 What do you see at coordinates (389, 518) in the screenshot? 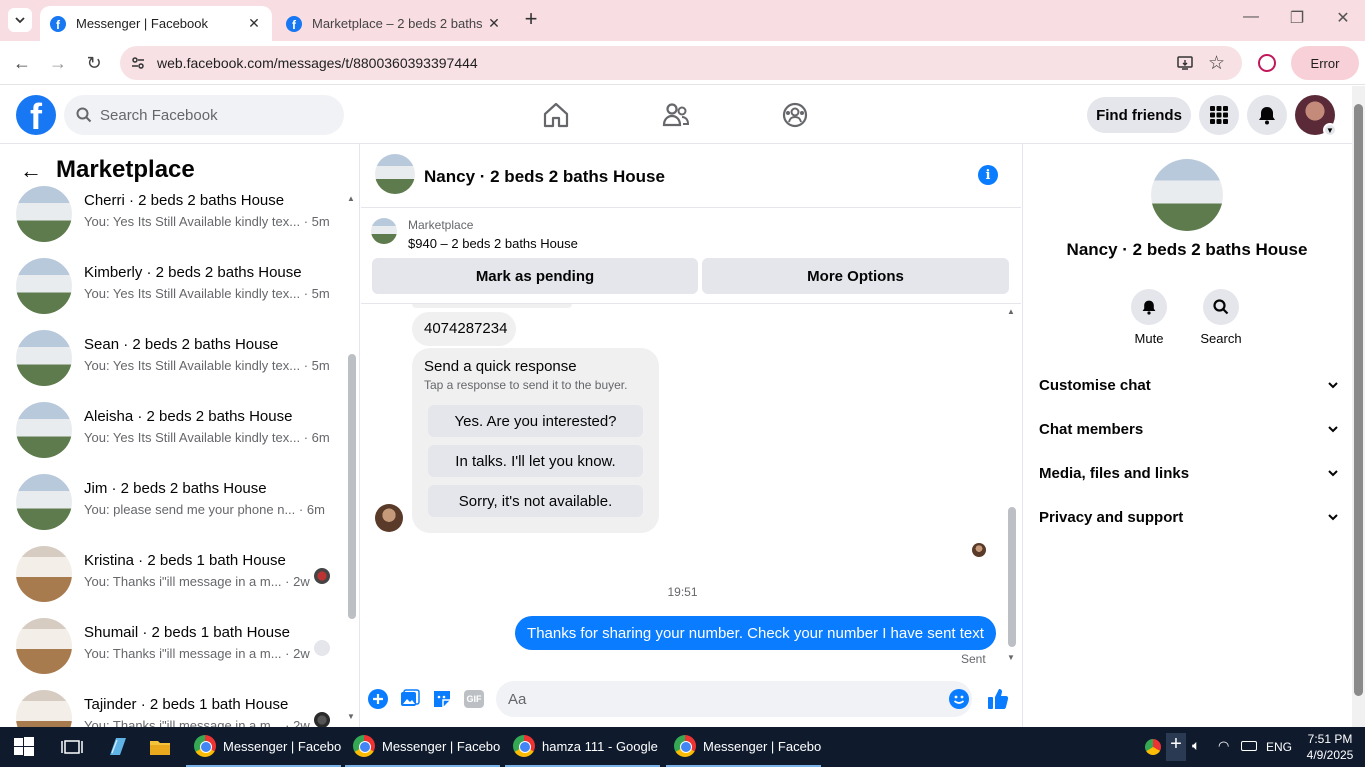
I see `sender-avatar` at bounding box center [389, 518].